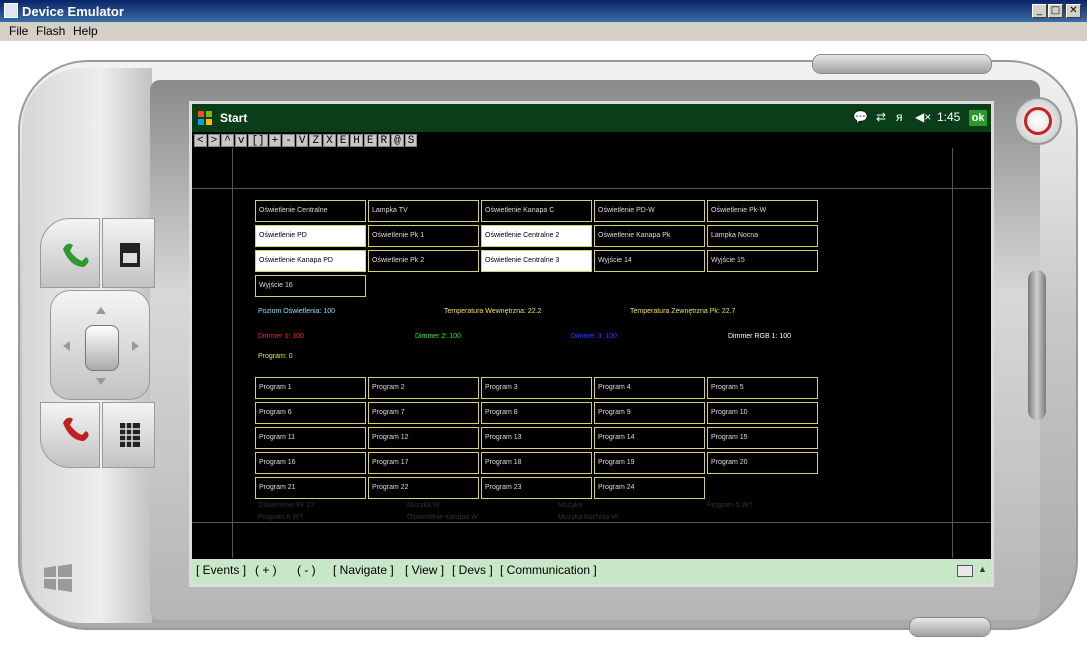 Image resolution: width=1087 pixels, height=653 pixels. I want to click on toolbar-button-12: E, so click(370, 140).